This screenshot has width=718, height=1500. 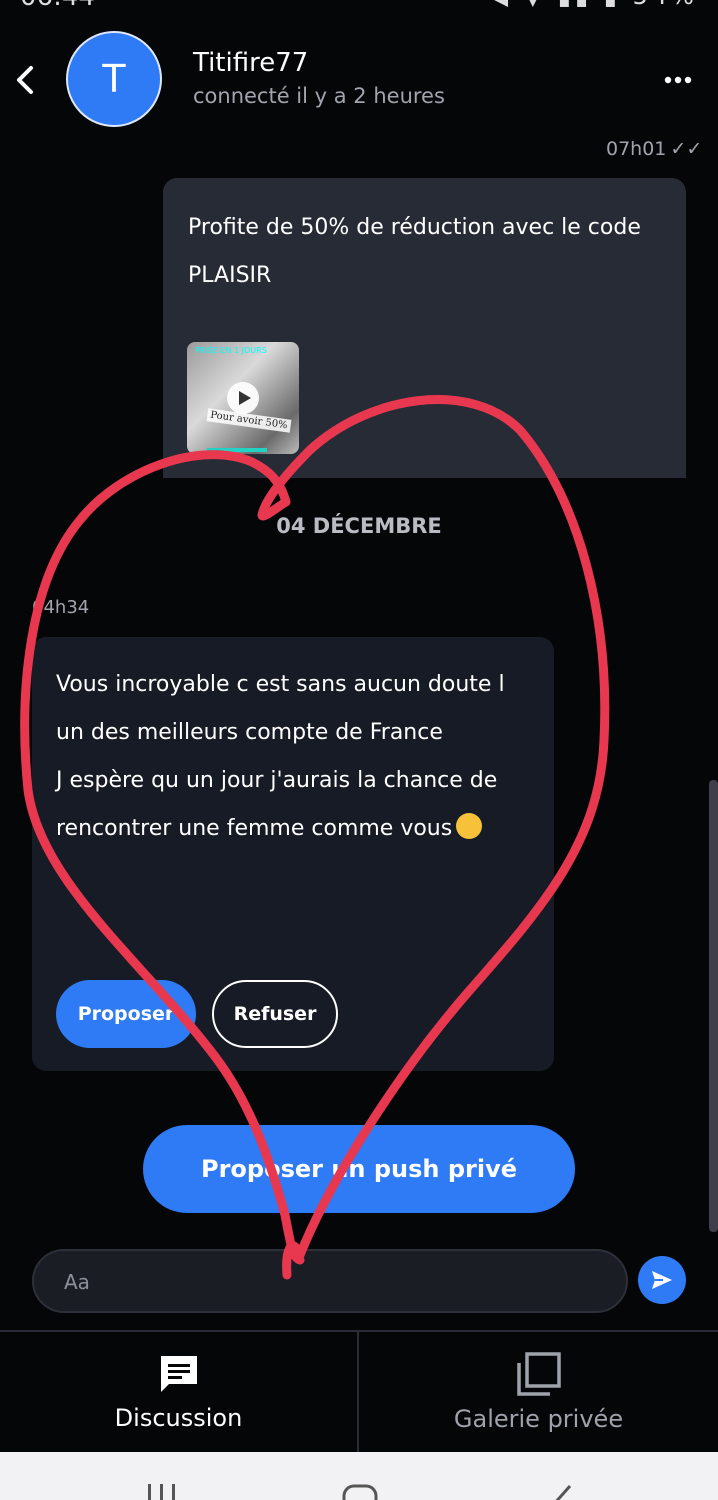 I want to click on video-thumbnail: PRISE EN 1 JOURS Pour avoir 50%, so click(x=243, y=398).